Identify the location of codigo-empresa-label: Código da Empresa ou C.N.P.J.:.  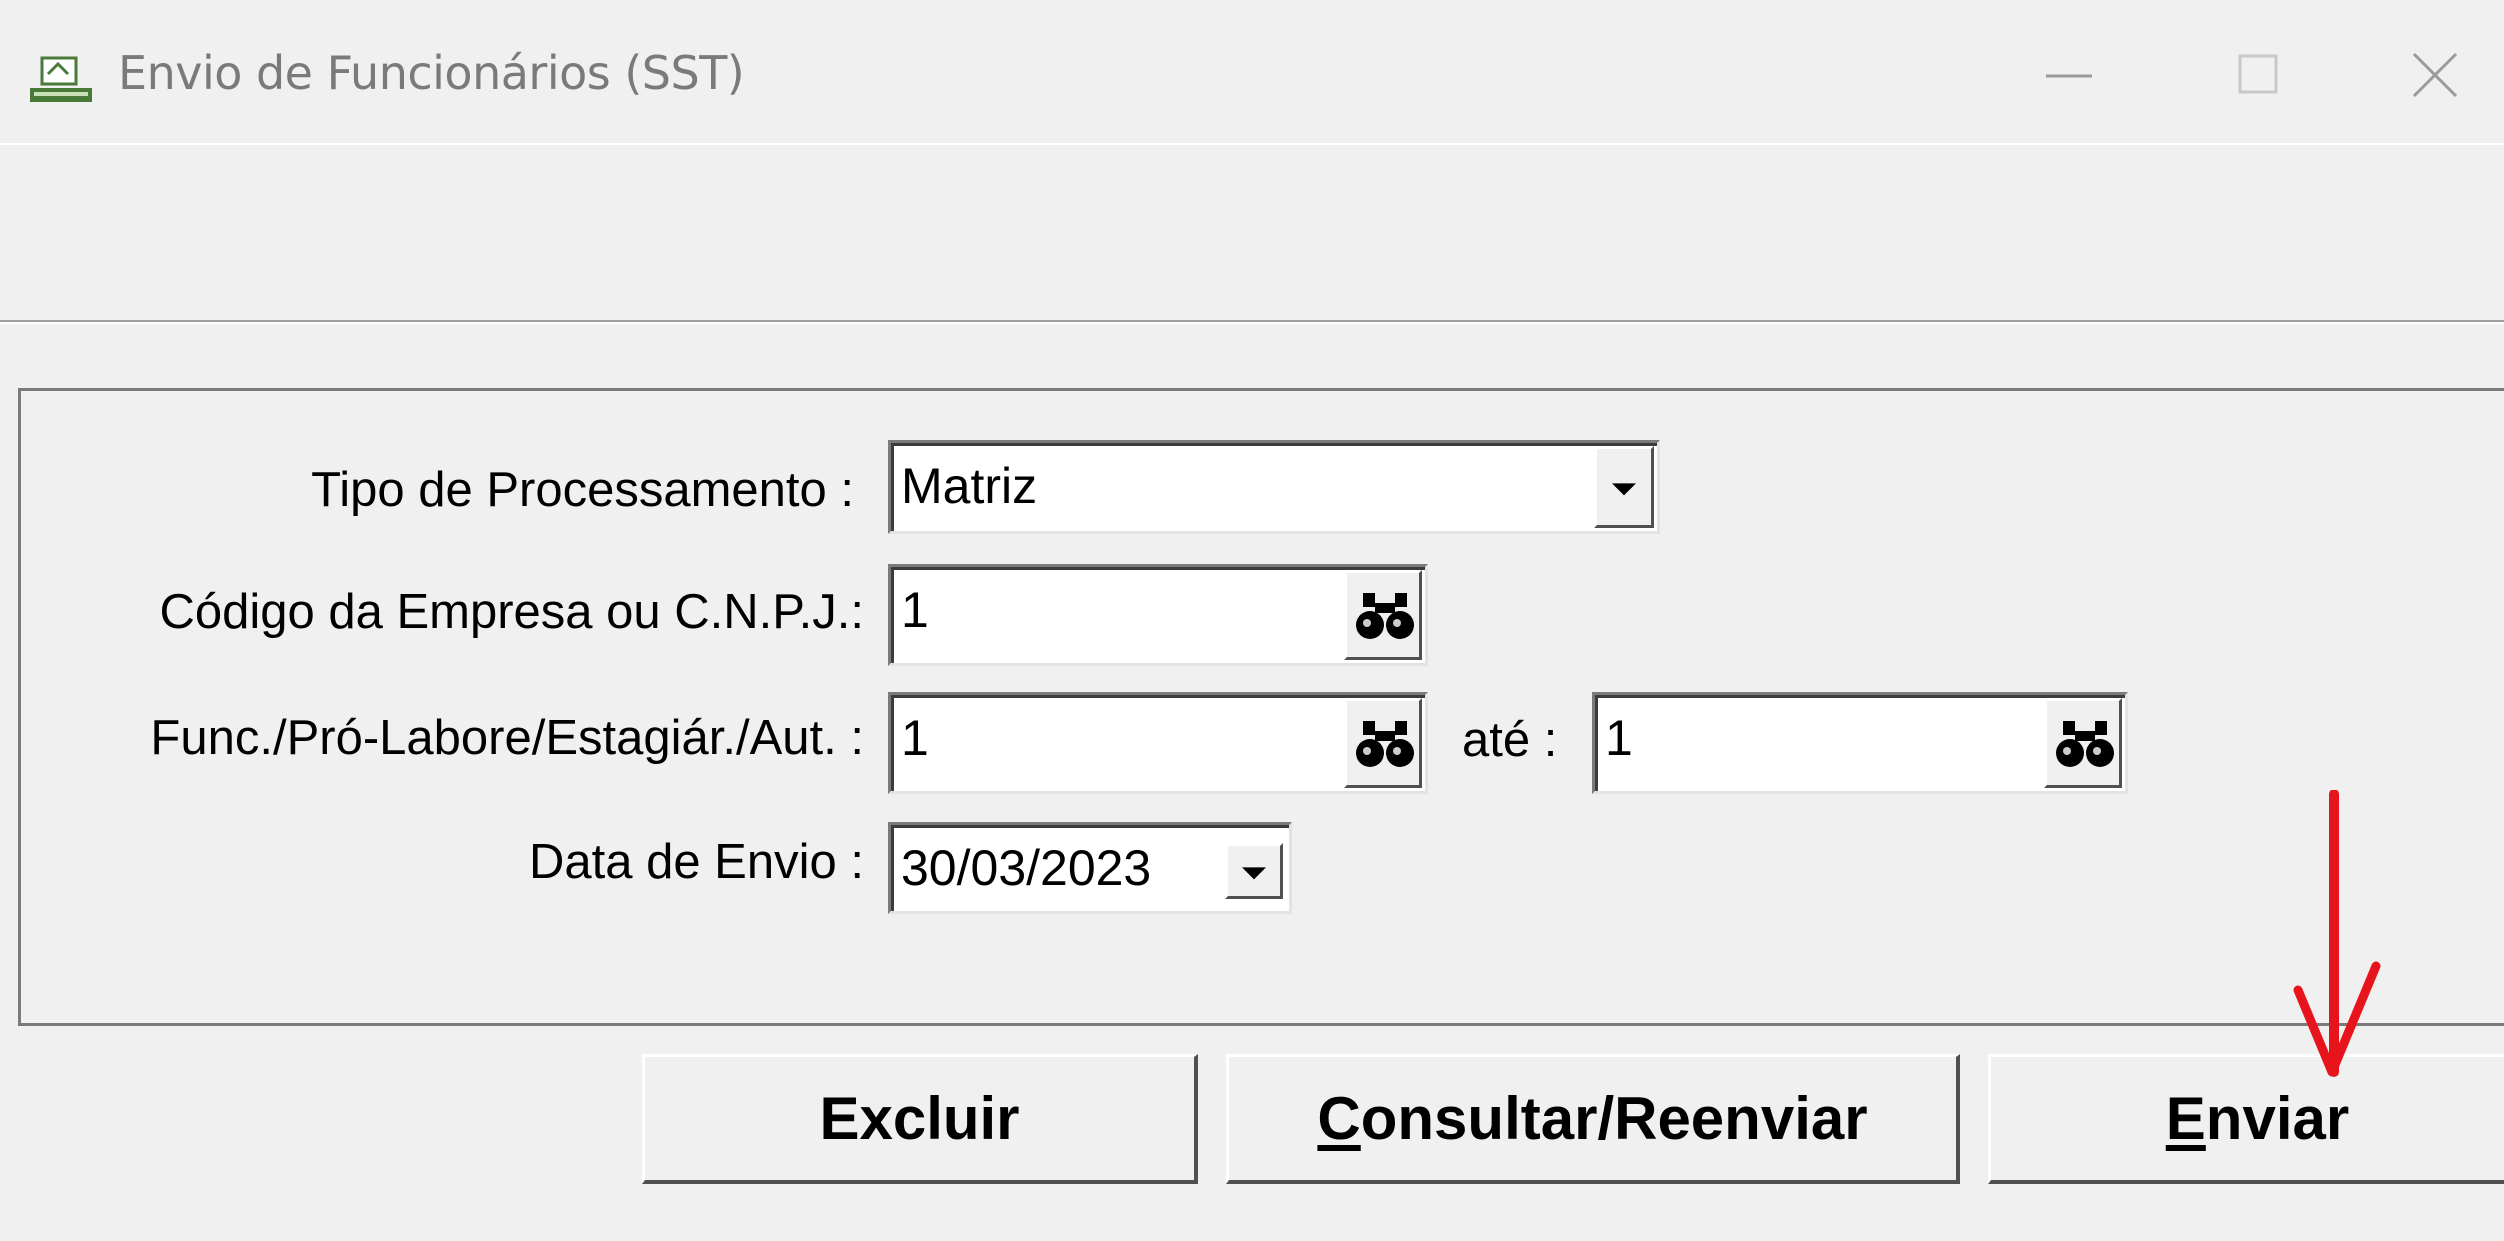
(511, 612).